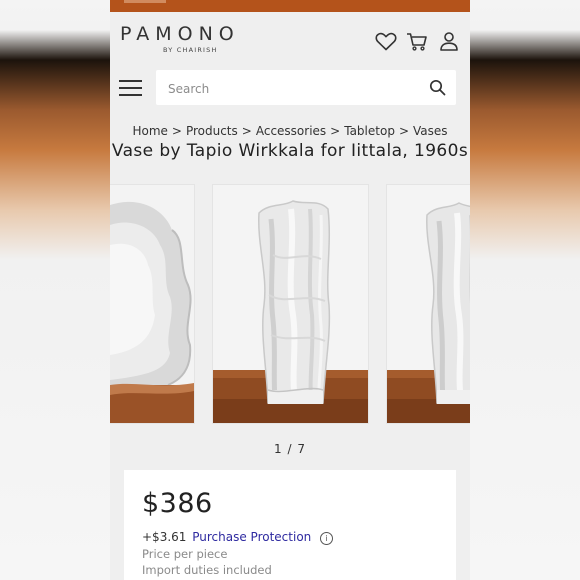  What do you see at coordinates (437, 87) in the screenshot?
I see `search-icon` at bounding box center [437, 87].